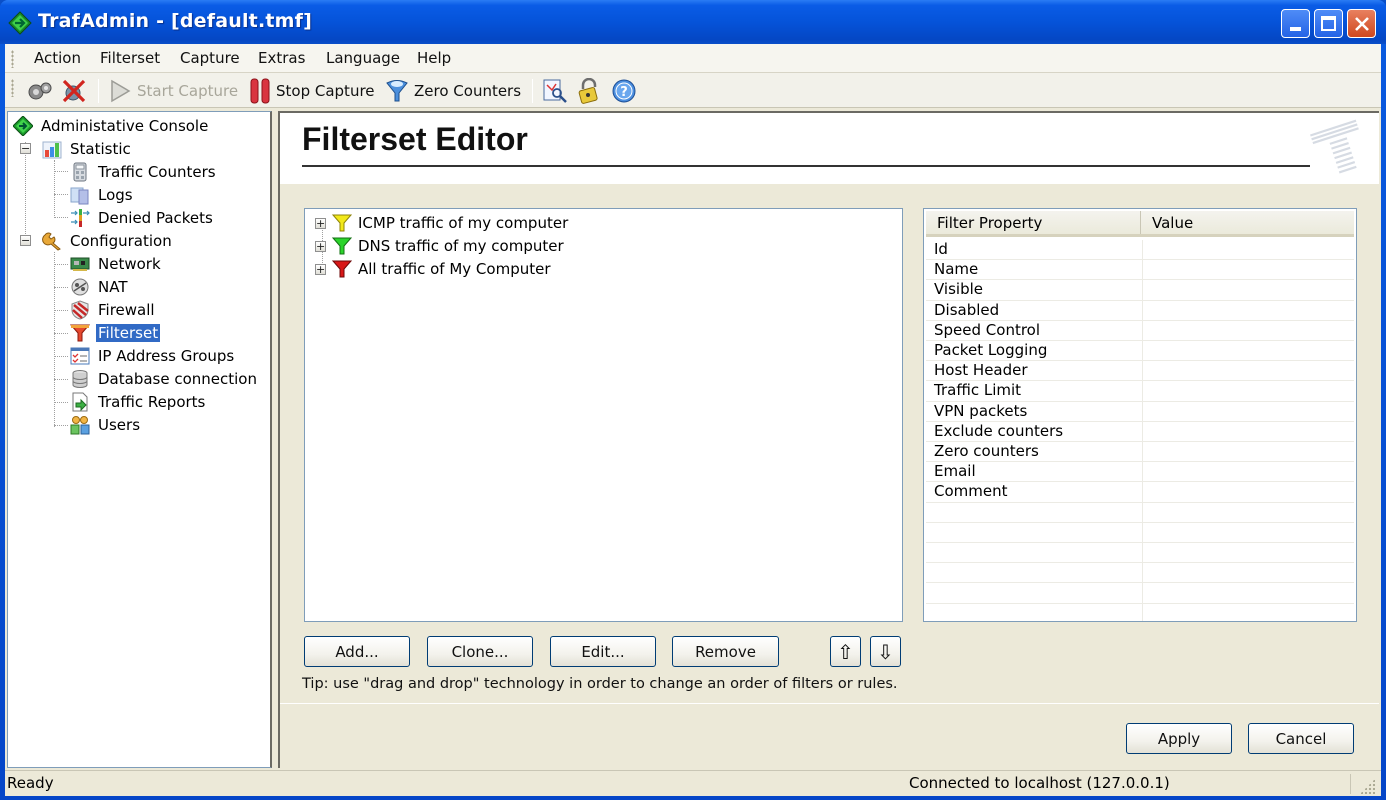  Describe the element at coordinates (725, 651) in the screenshot. I see `remove-filter-button: Remove` at that location.